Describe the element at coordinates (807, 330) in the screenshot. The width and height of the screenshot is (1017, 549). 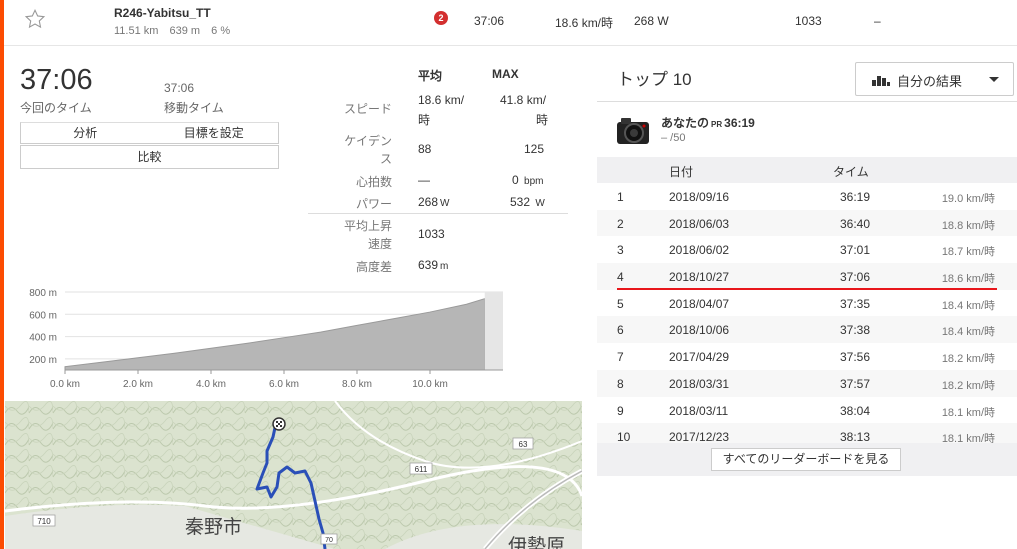
I see `table-row: 6 2018/10/06 37:38 18.4 km/時` at that location.